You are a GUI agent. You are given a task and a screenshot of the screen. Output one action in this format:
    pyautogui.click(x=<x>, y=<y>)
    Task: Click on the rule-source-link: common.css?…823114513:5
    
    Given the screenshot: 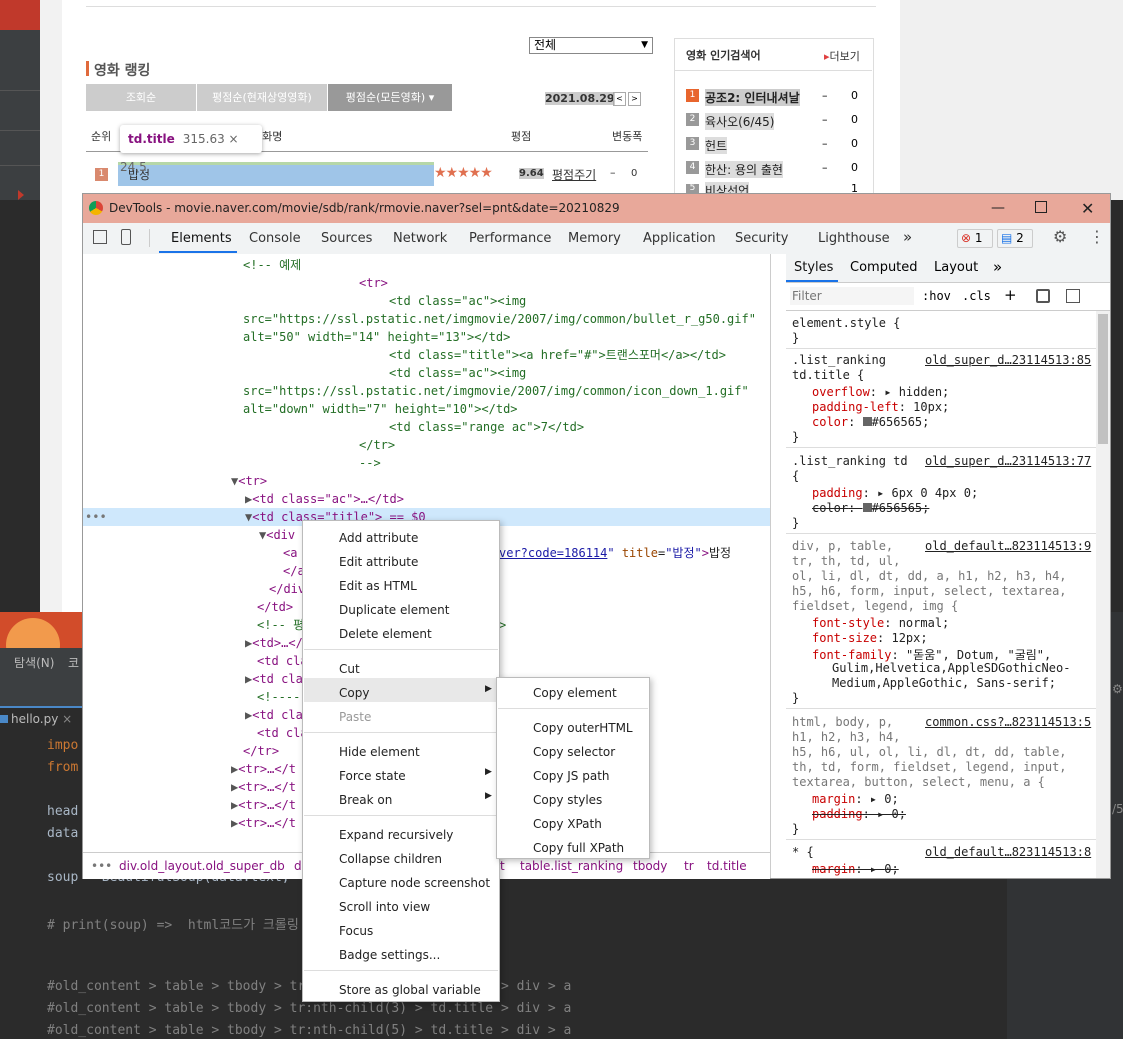 What is the action you would take?
    pyautogui.click(x=1008, y=722)
    